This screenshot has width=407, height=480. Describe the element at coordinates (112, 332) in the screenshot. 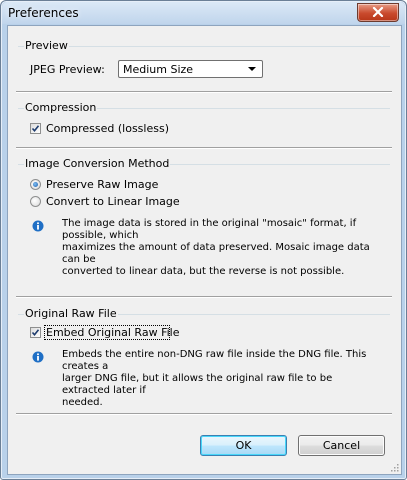

I see `embed-raw-label: Embed Original Raw File` at that location.